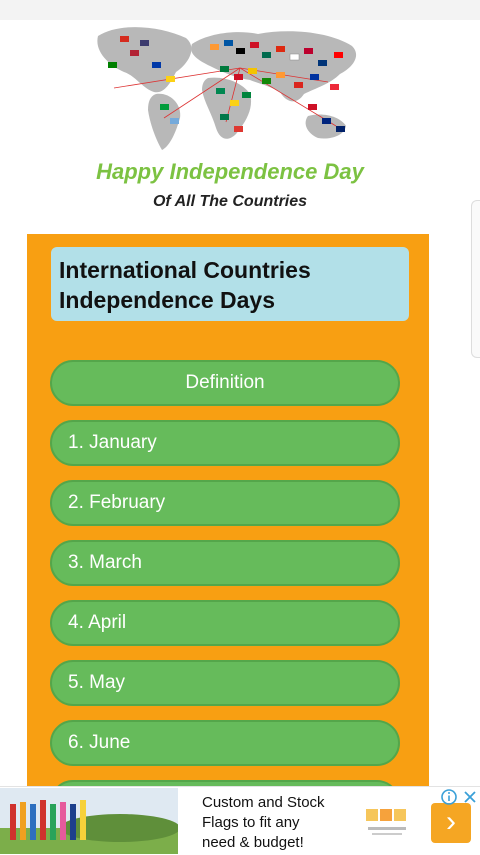 The width and height of the screenshot is (480, 855). I want to click on ad-flags-image, so click(89, 821).